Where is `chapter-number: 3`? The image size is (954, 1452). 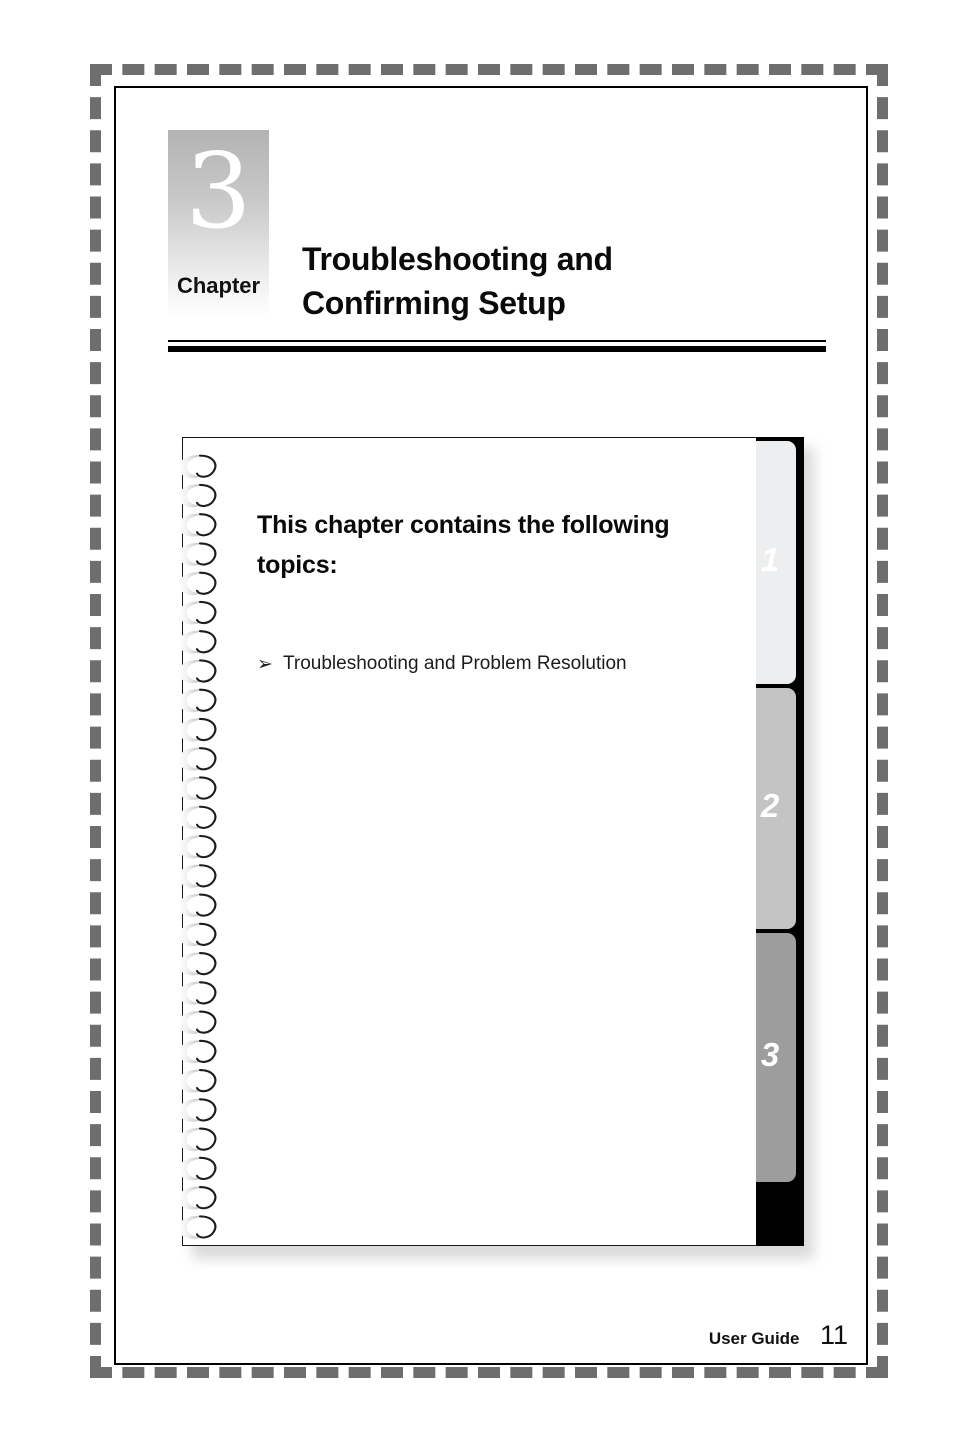
chapter-number: 3 is located at coordinates (218, 191).